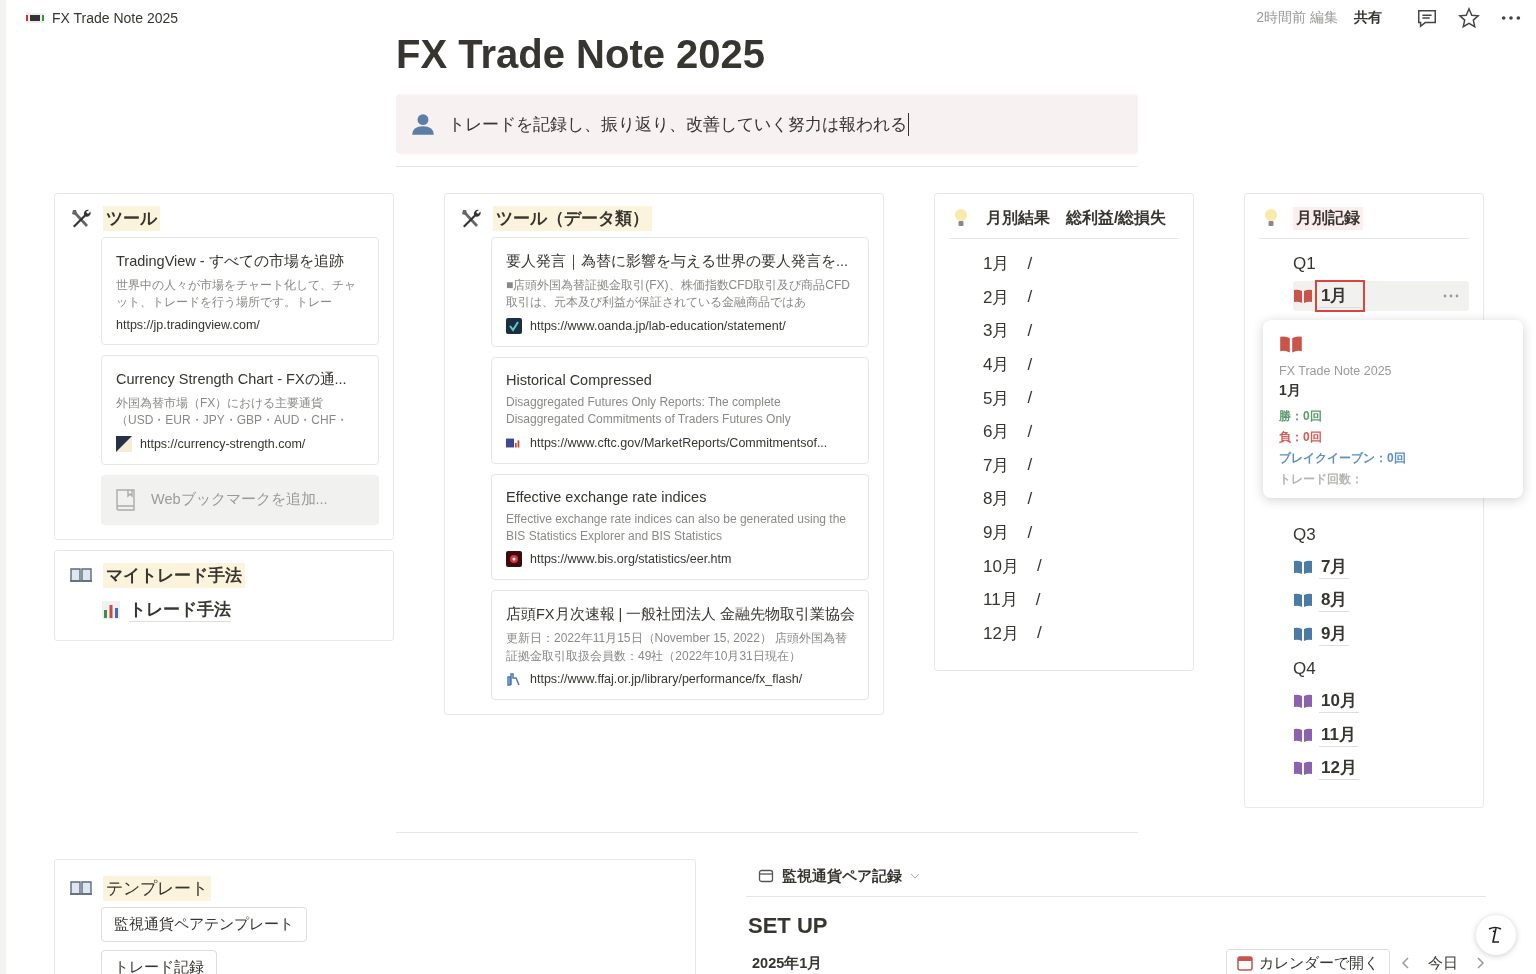 This screenshot has height=974, width=1536. Describe the element at coordinates (131, 218) in the screenshot. I see `section-heading: ツール` at that location.